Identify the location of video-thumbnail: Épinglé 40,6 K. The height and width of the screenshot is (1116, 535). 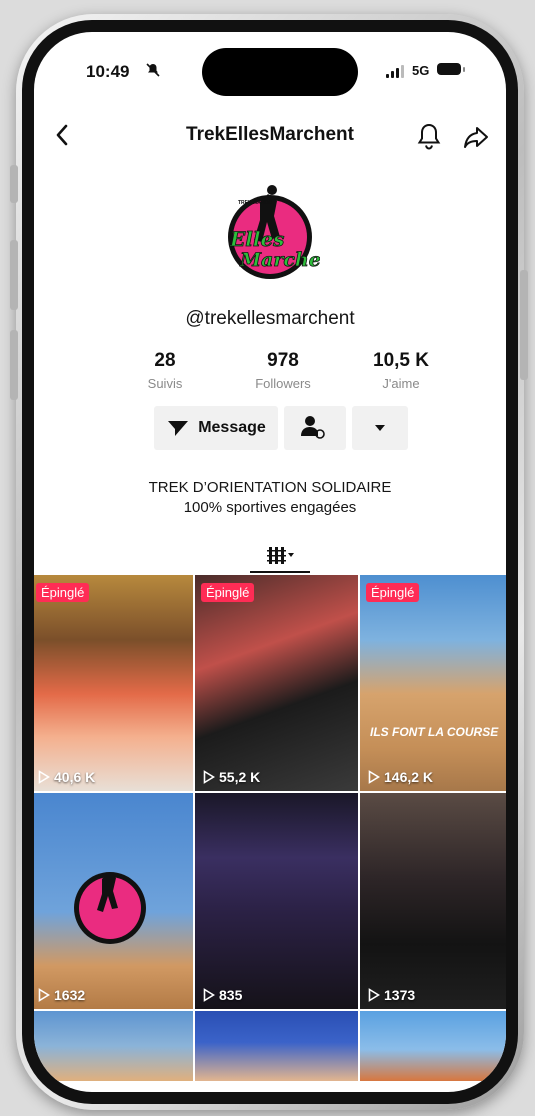
(113, 683).